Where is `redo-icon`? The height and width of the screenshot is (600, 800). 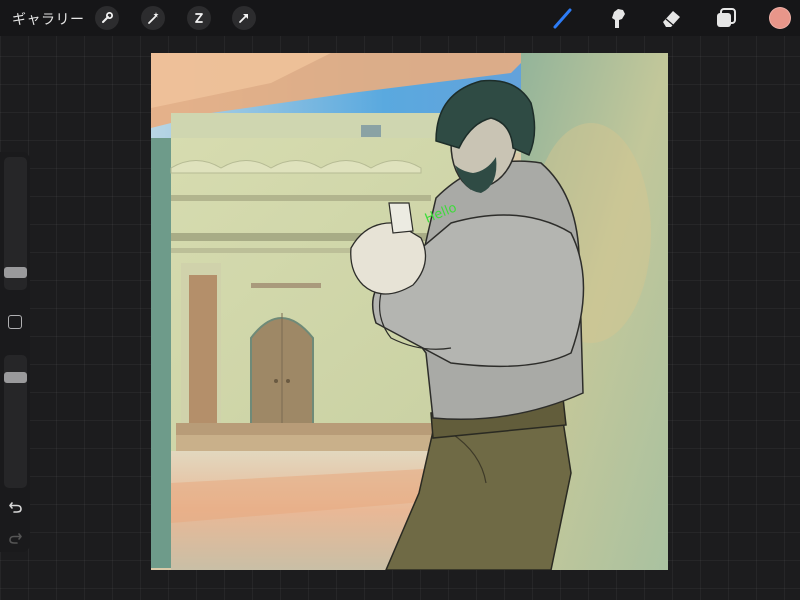 redo-icon is located at coordinates (15, 537).